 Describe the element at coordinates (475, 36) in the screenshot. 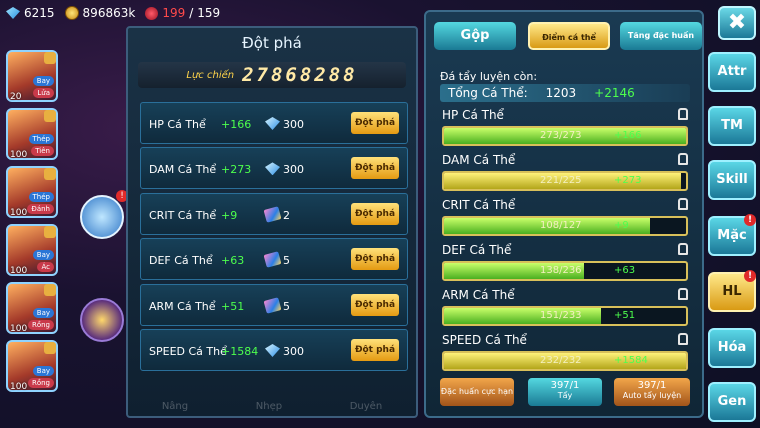

I see `tab-merge: Gộp` at that location.